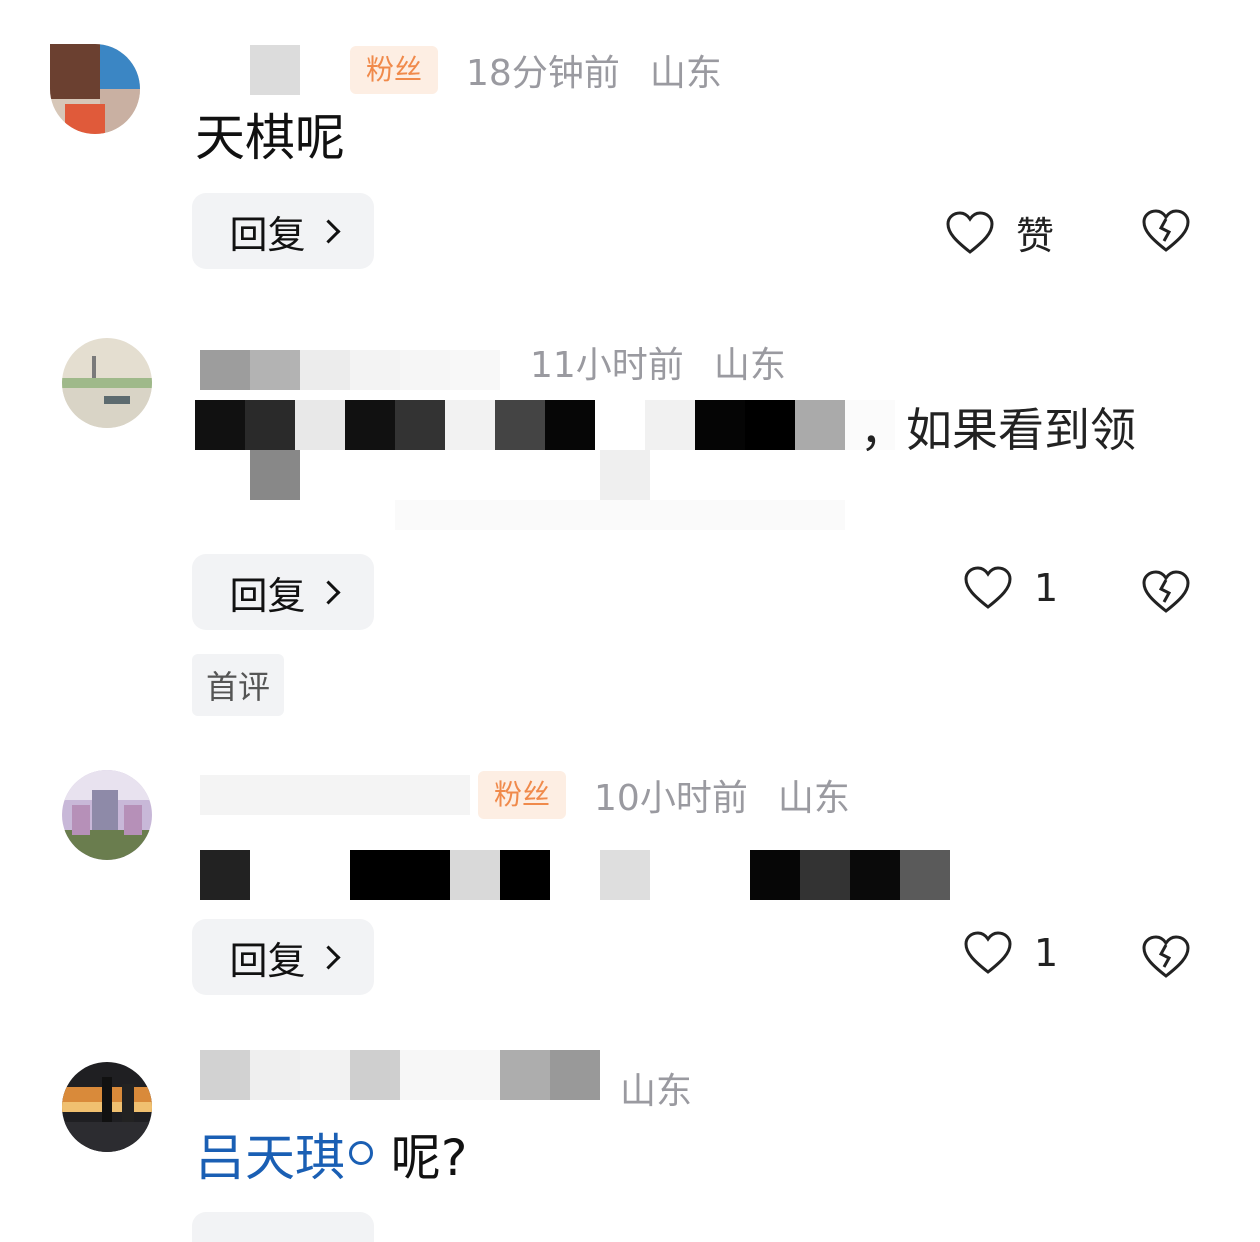 This screenshot has width=1260, height=1242. Describe the element at coordinates (270, 1158) in the screenshot. I see `mention-link: 吕天琪` at that location.